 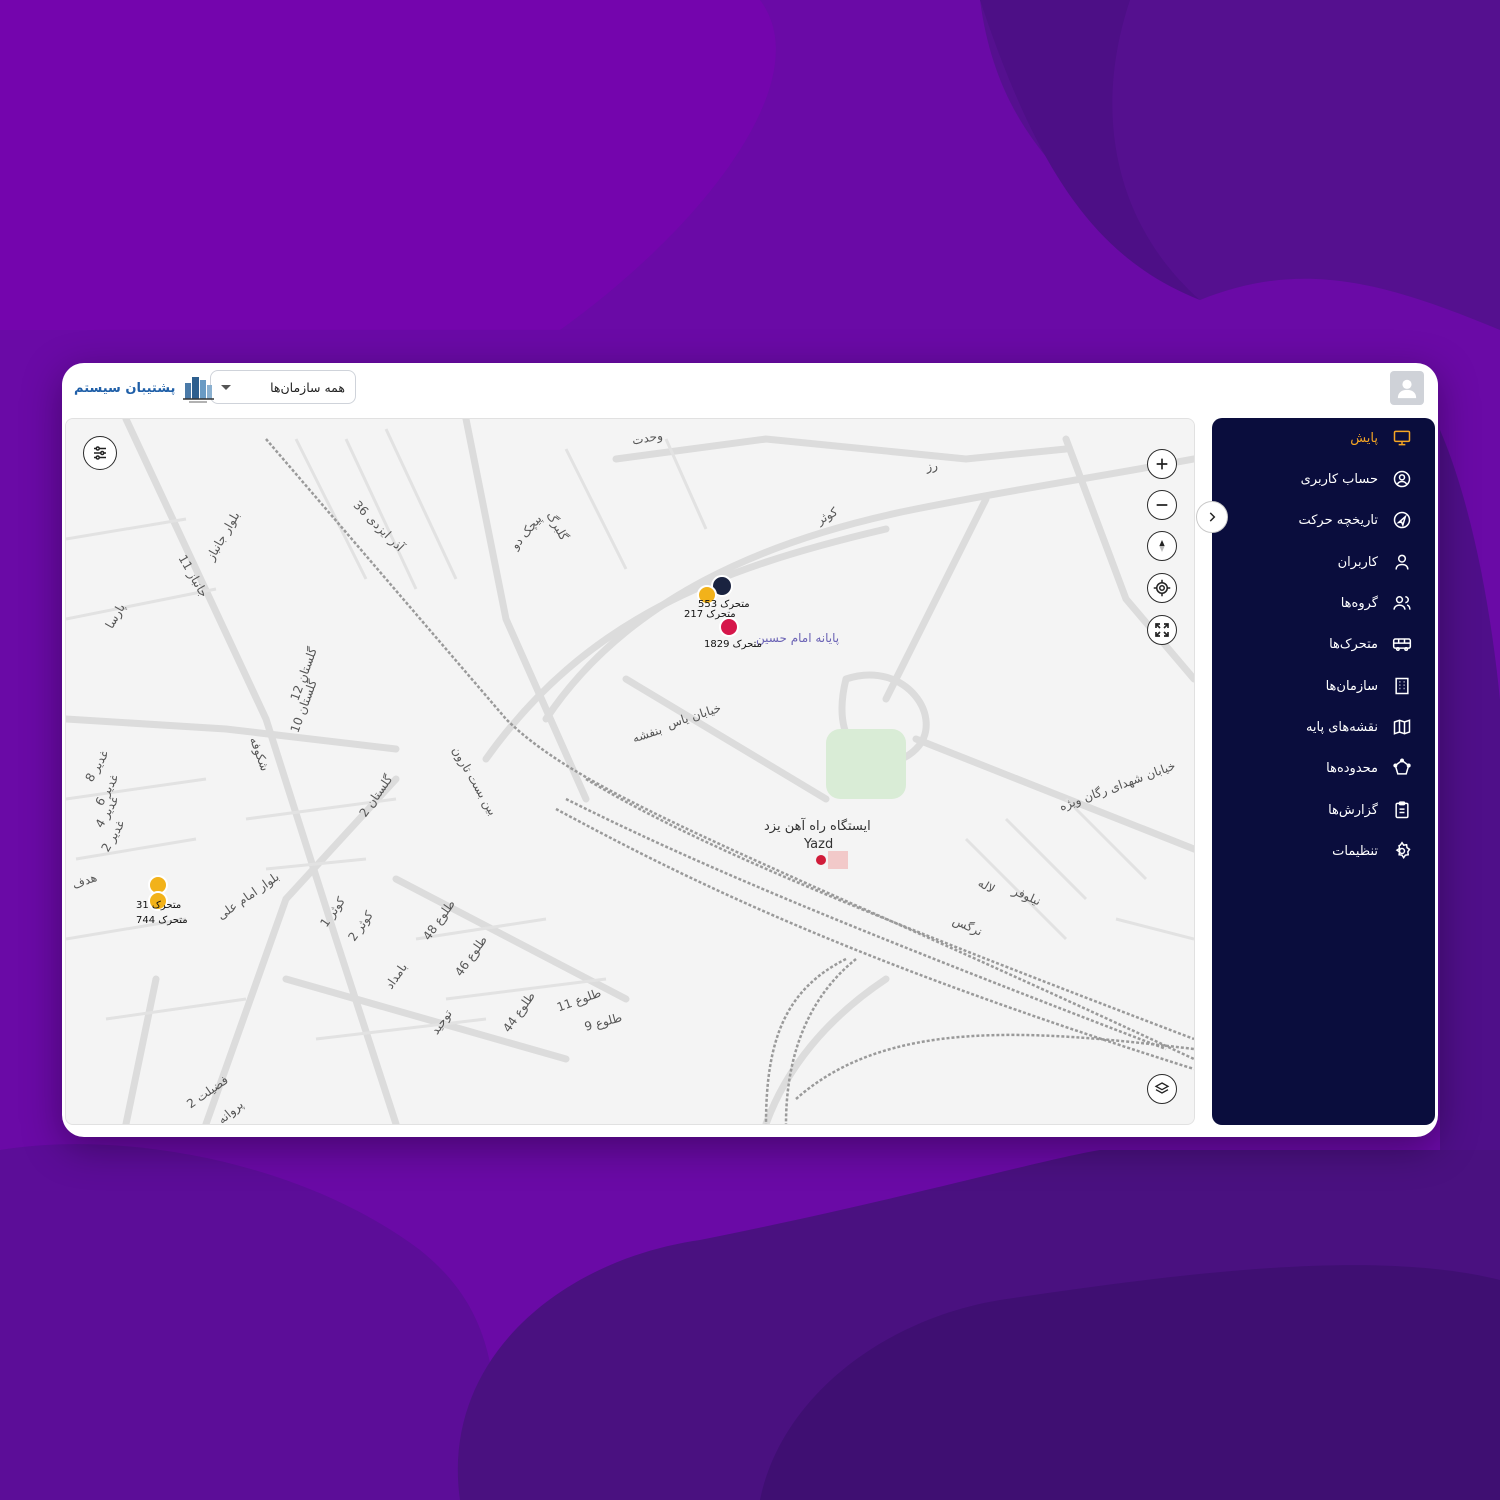 I want to click on filter-button, so click(x=100, y=453).